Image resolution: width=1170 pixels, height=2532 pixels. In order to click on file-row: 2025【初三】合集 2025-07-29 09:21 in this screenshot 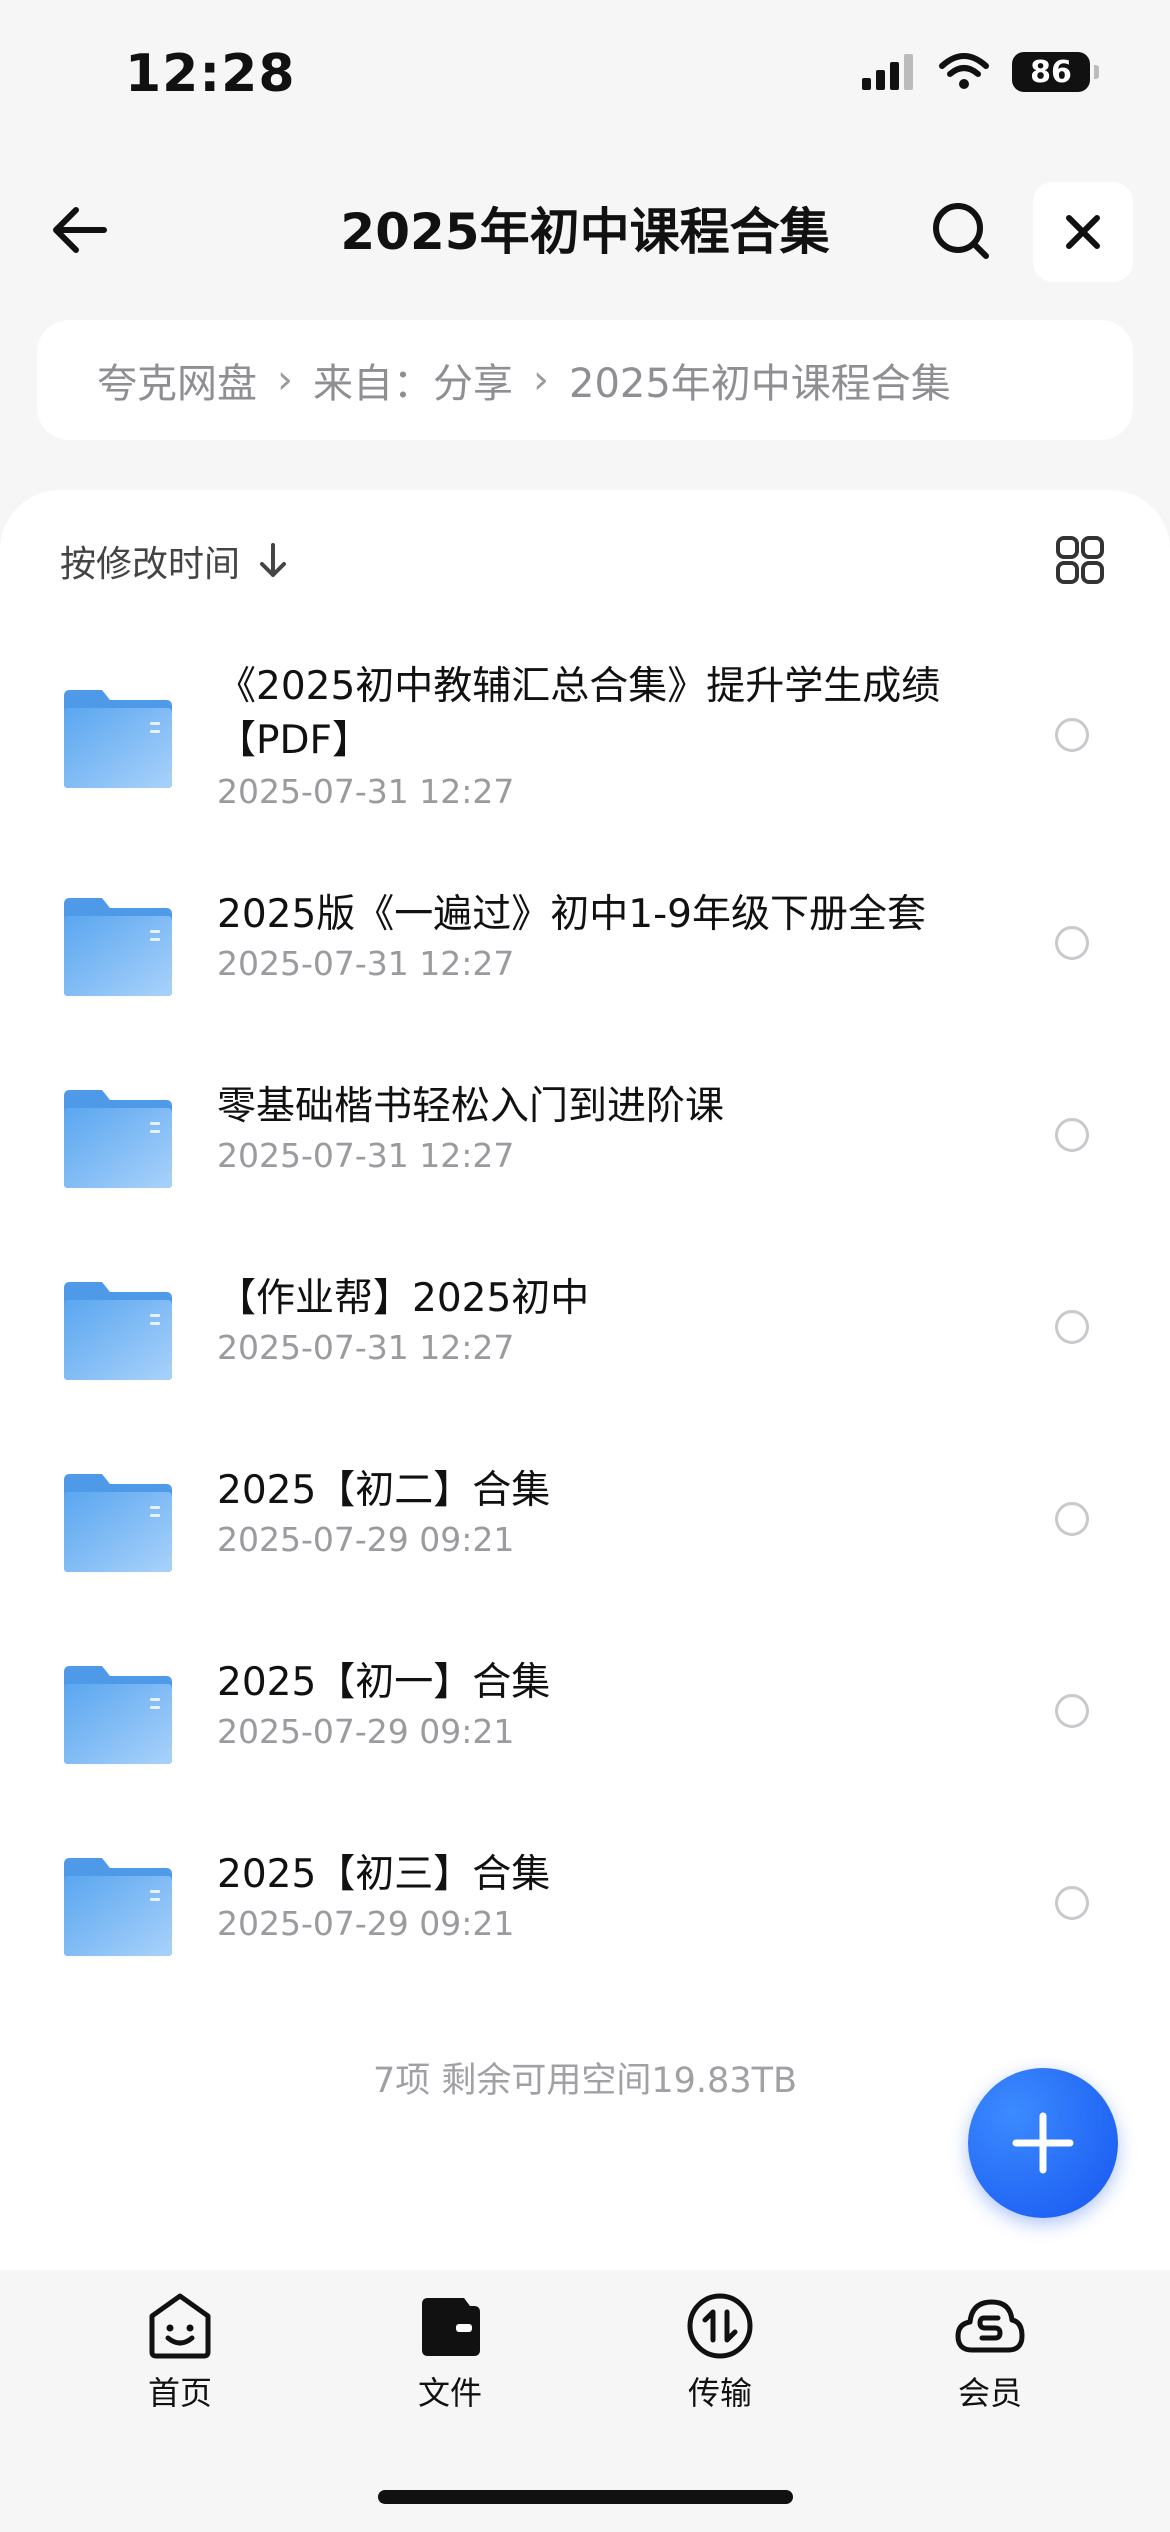, I will do `click(585, 1910)`.